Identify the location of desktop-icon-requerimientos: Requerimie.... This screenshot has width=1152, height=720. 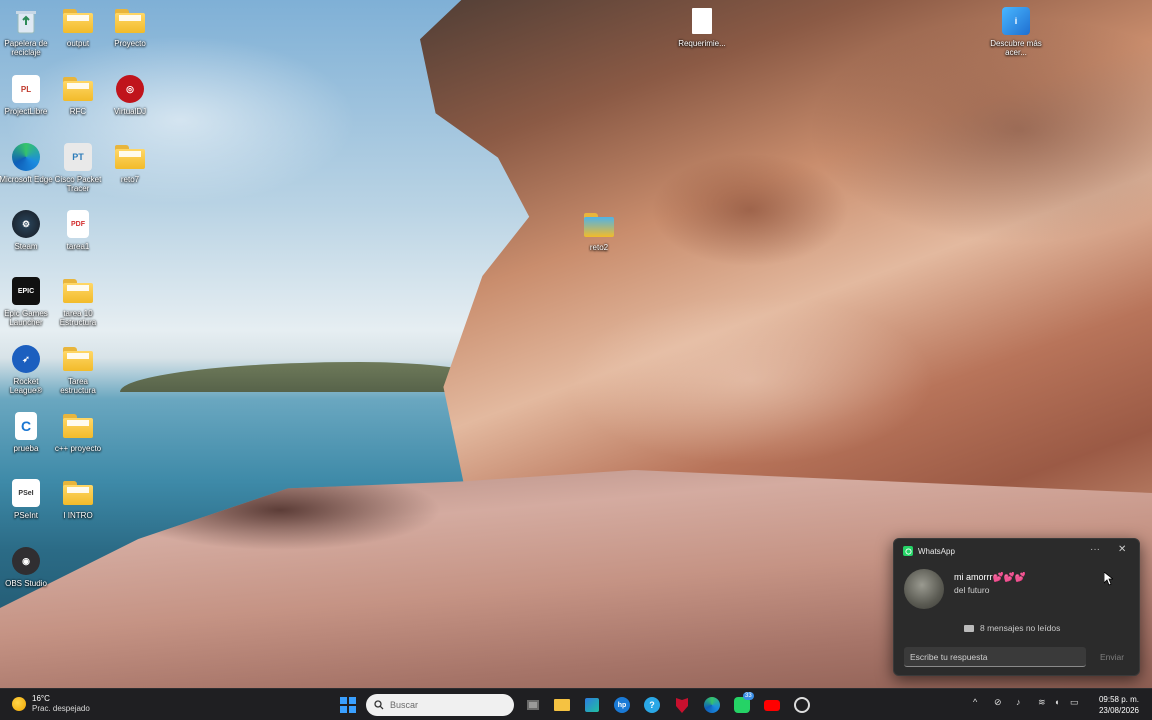
(702, 33).